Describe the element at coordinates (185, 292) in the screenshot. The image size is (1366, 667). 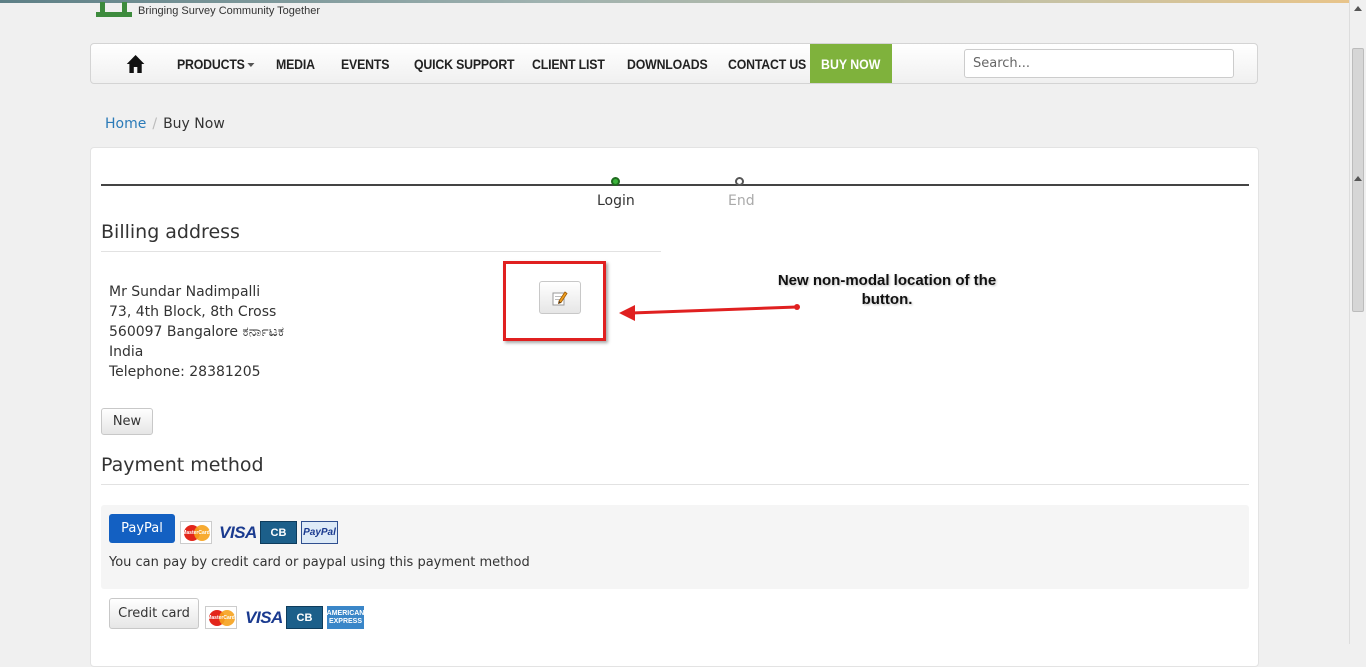
I see `address-name: Mr Sundar Nadimpalli` at that location.